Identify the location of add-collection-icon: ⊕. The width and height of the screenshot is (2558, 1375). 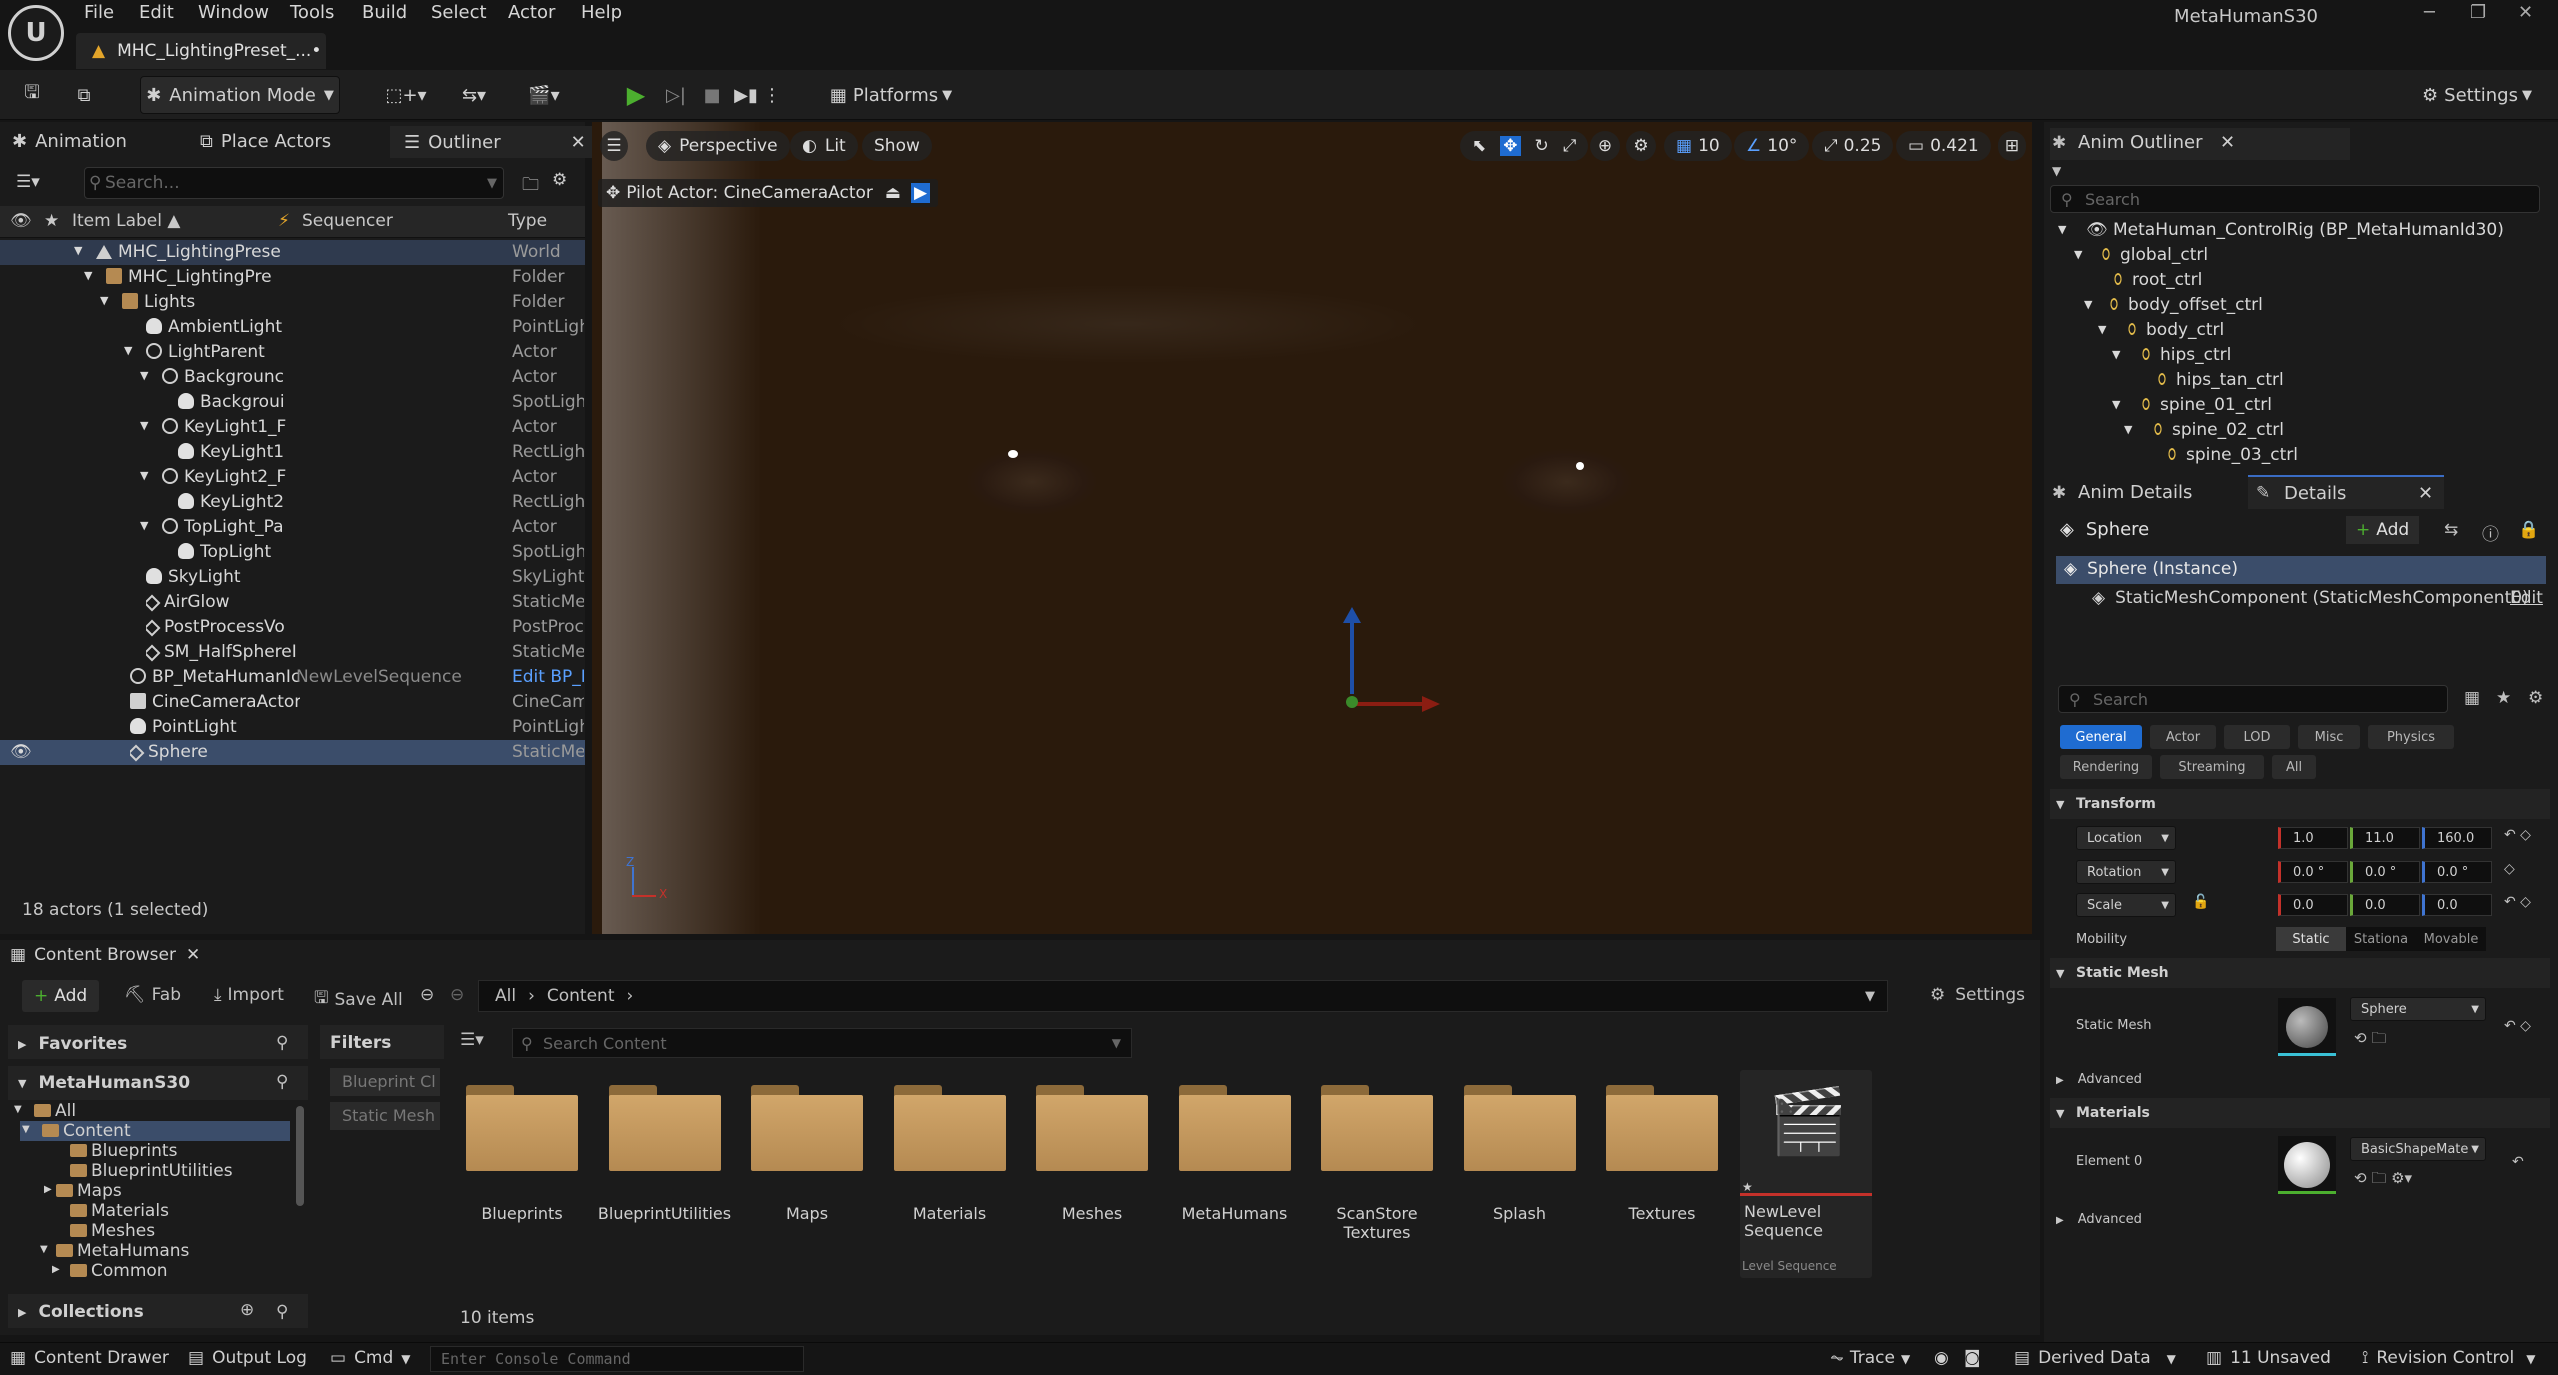
(247, 1310).